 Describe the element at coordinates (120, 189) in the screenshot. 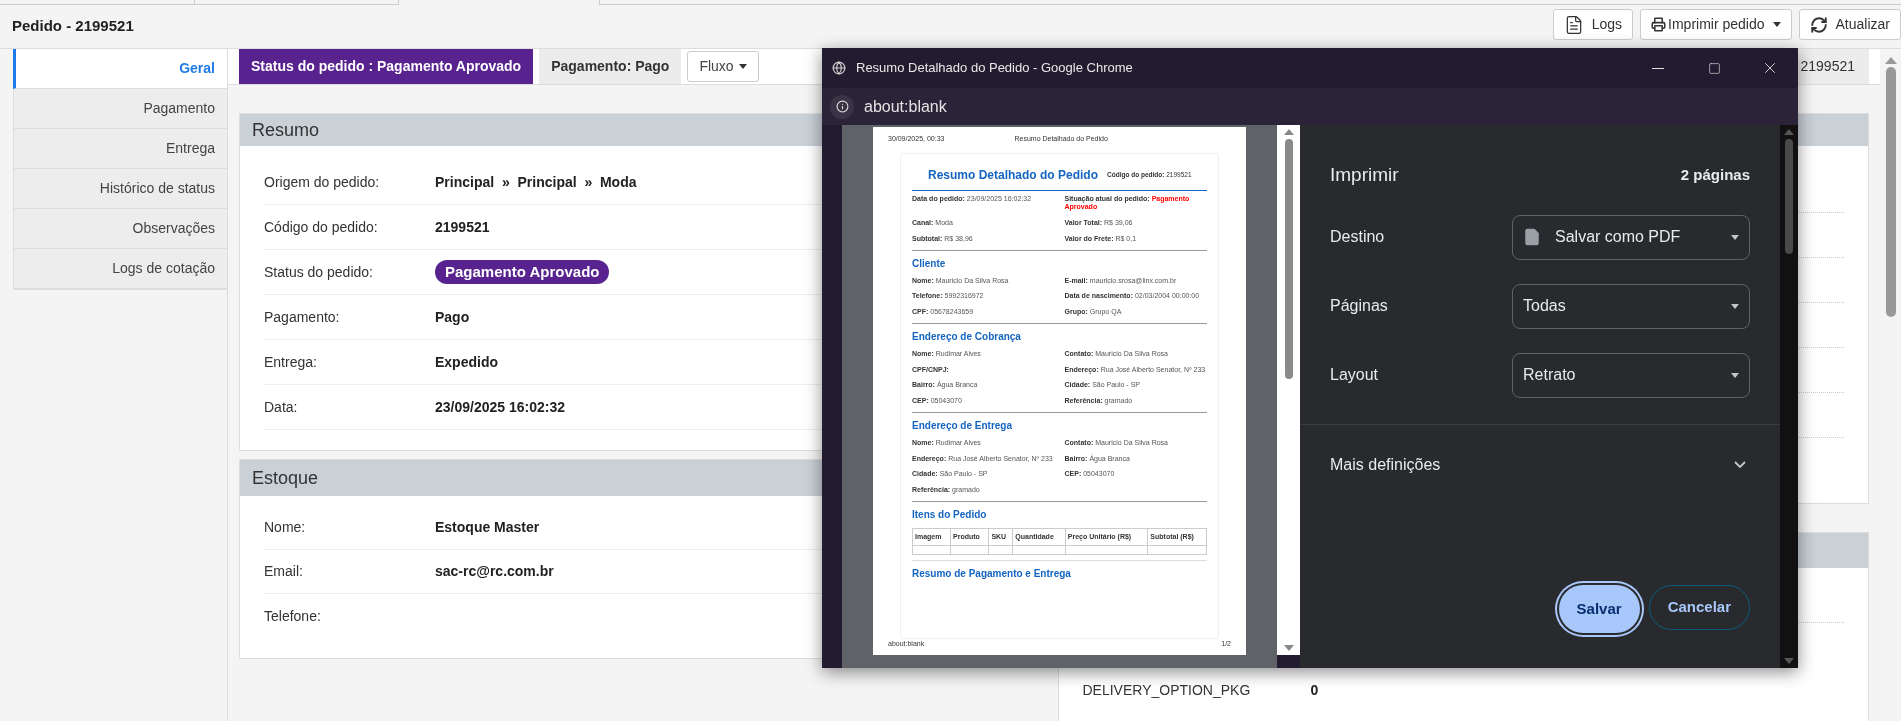

I see `sidebar-tab: Histórico de status` at that location.